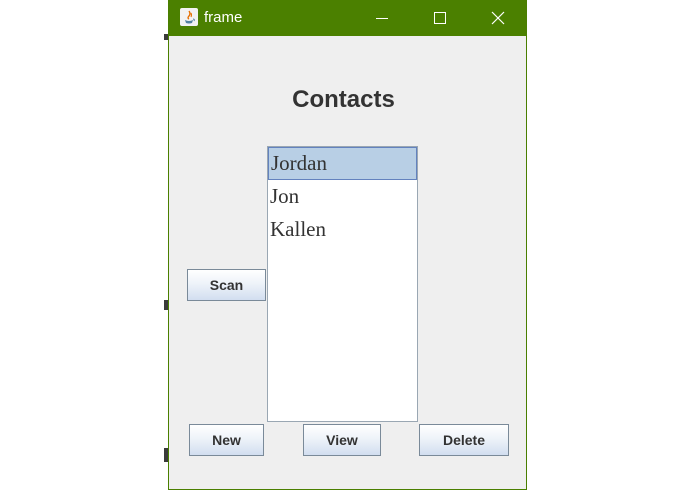  Describe the element at coordinates (342, 284) in the screenshot. I see `contacts-list: Jordan Jon Kallen` at that location.